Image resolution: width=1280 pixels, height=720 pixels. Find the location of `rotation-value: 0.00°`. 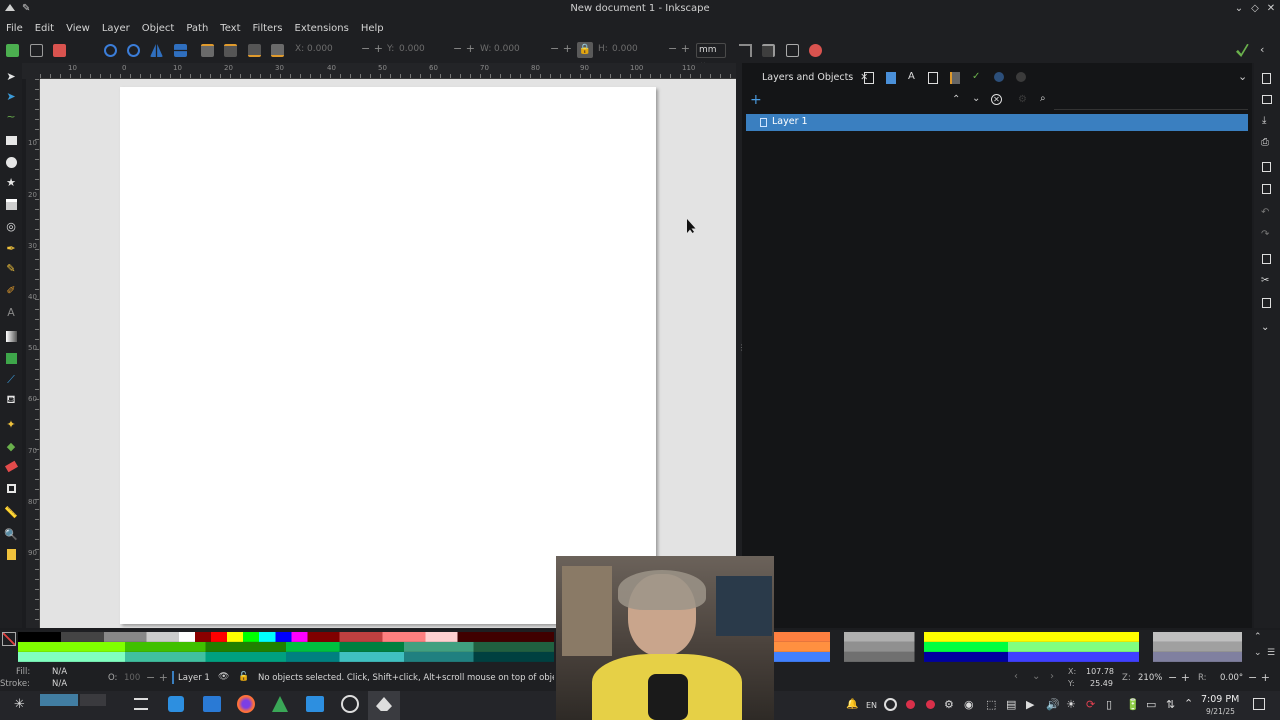

rotation-value: 0.00° is located at coordinates (1231, 678).